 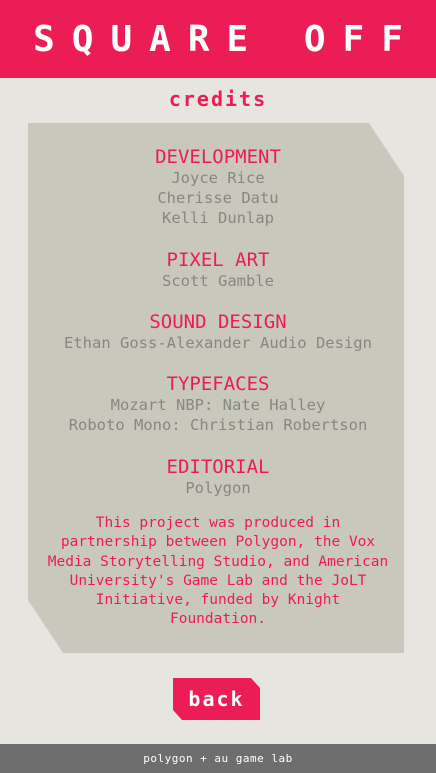 I want to click on credit-name: Kelli Dunlap, so click(x=218, y=218).